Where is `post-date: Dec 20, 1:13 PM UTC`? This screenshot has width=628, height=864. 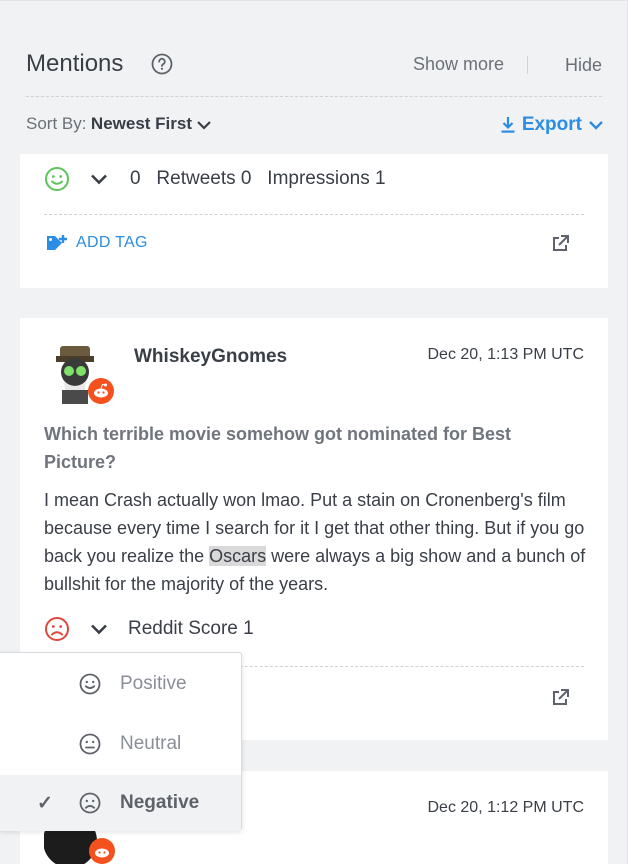 post-date: Dec 20, 1:13 PM UTC is located at coordinates (506, 354).